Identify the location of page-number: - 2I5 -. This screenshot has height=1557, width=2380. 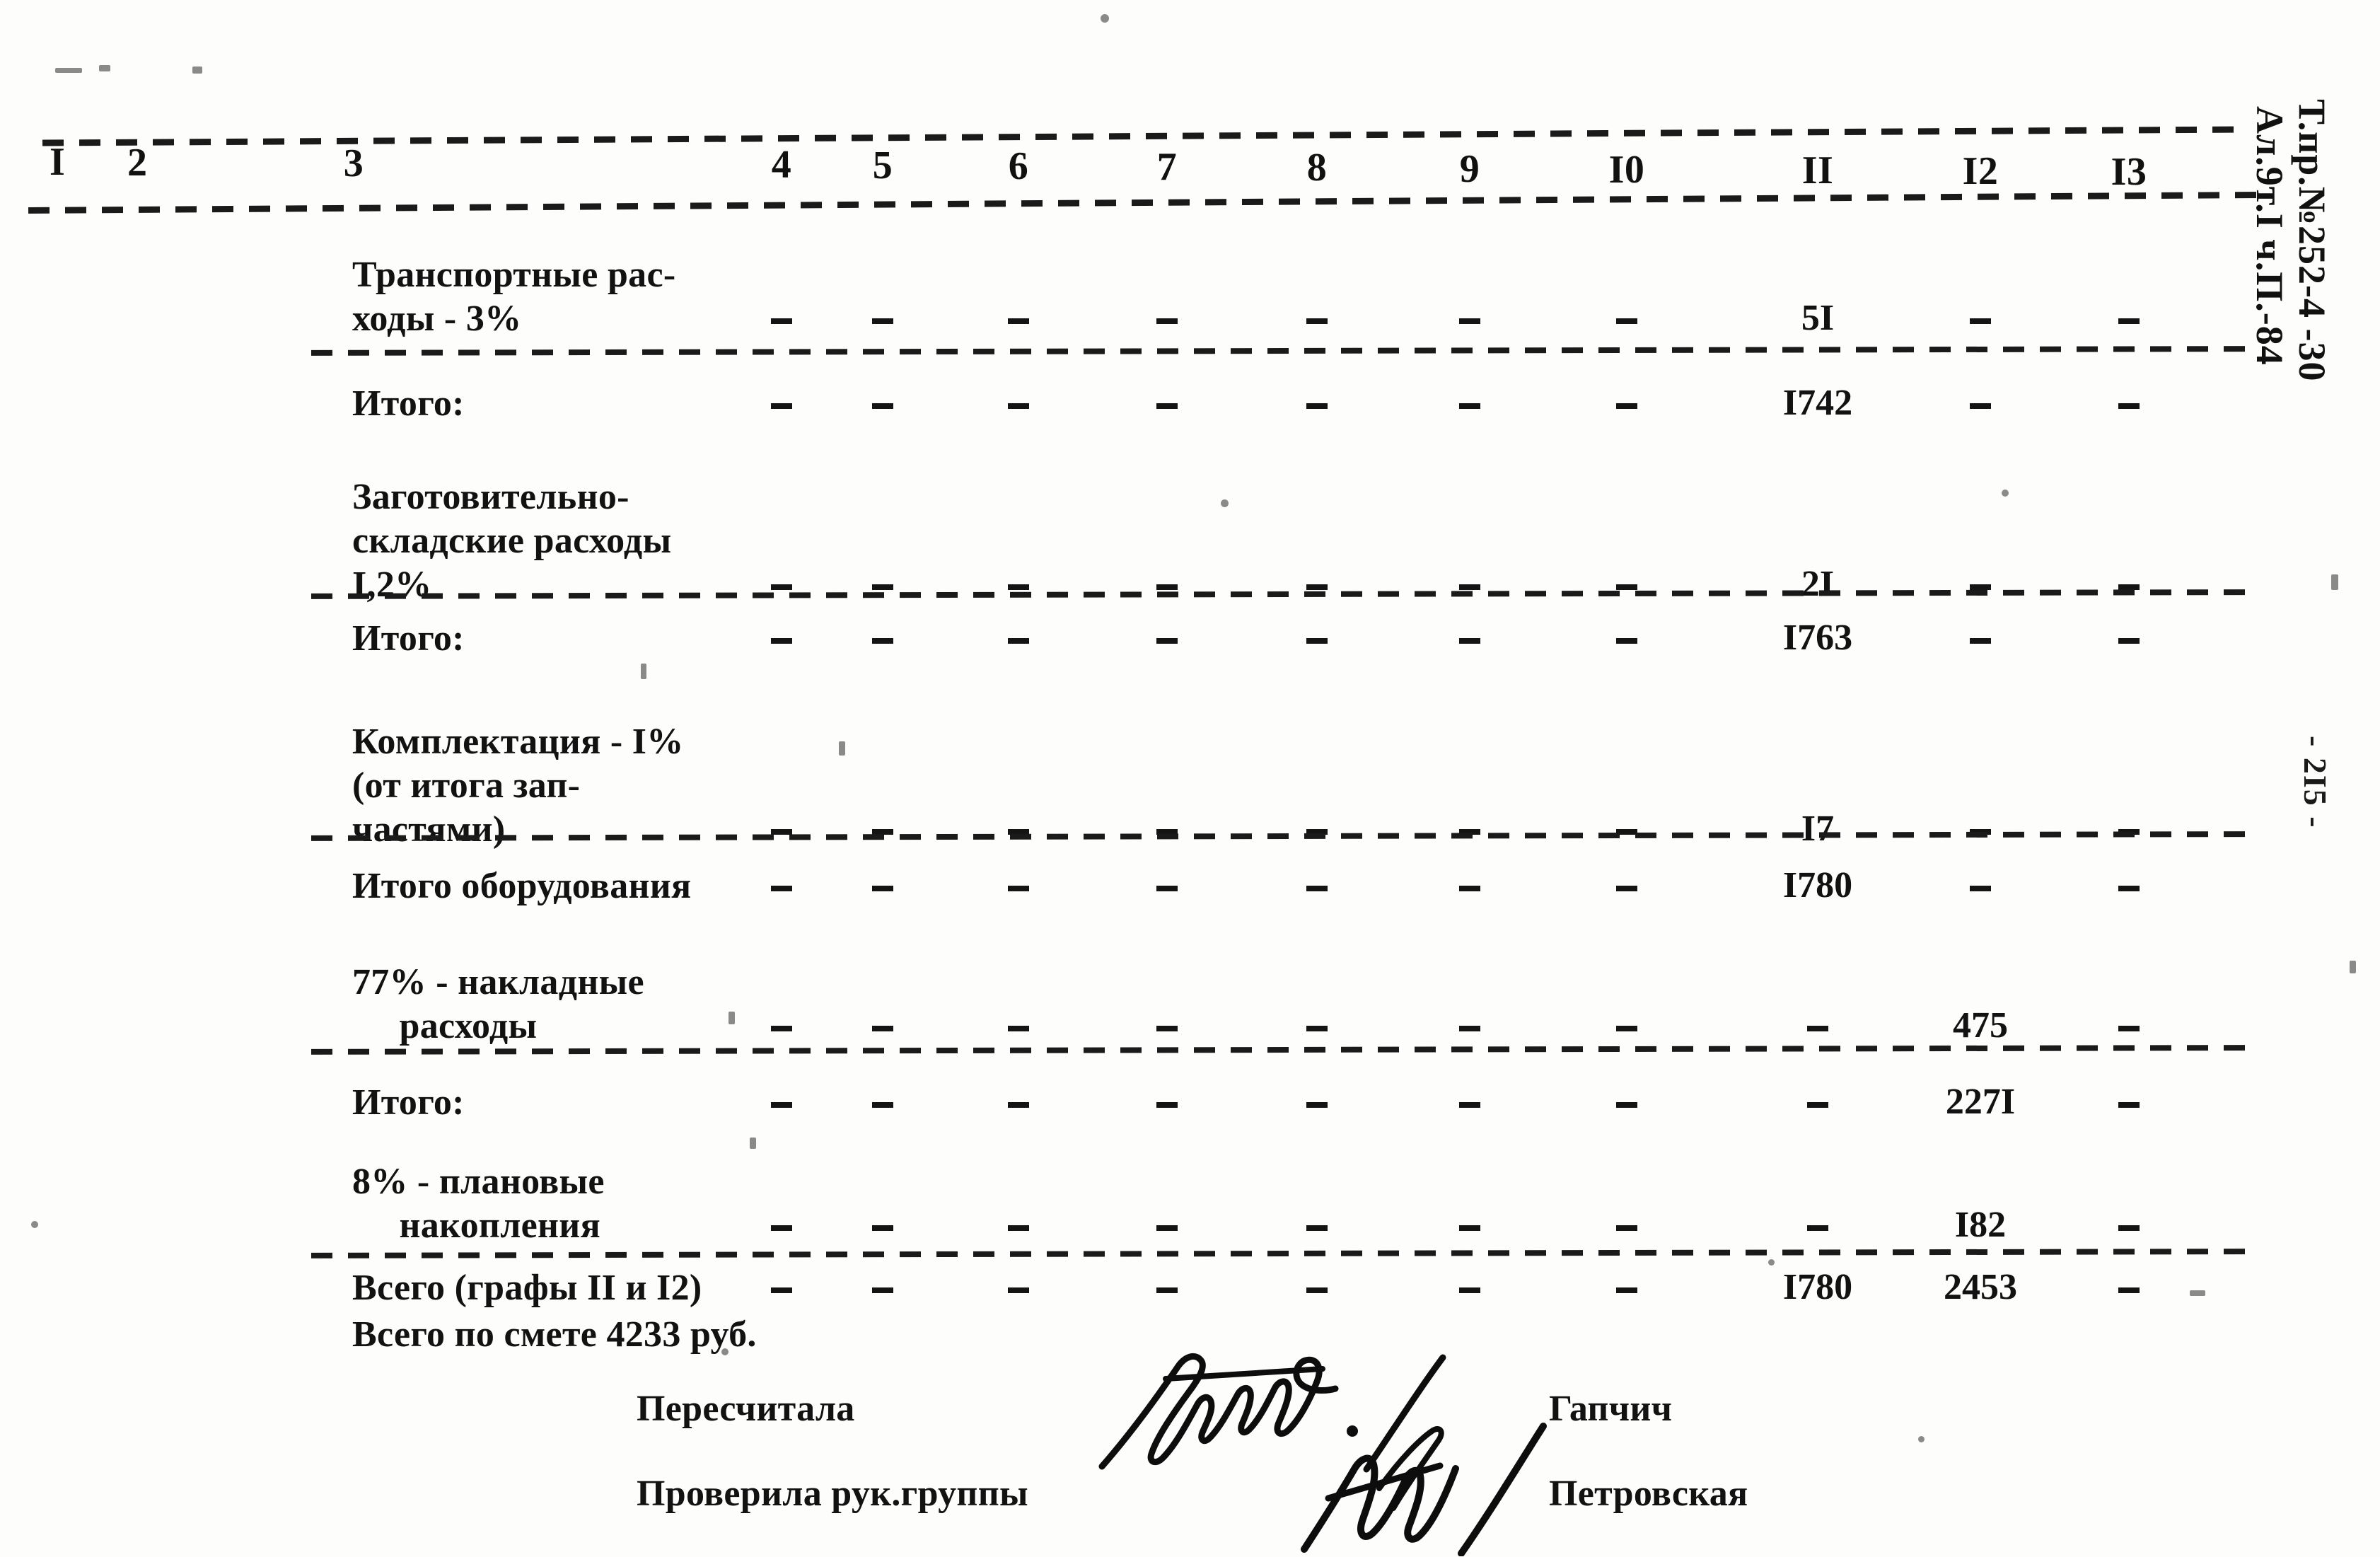
(2315, 782).